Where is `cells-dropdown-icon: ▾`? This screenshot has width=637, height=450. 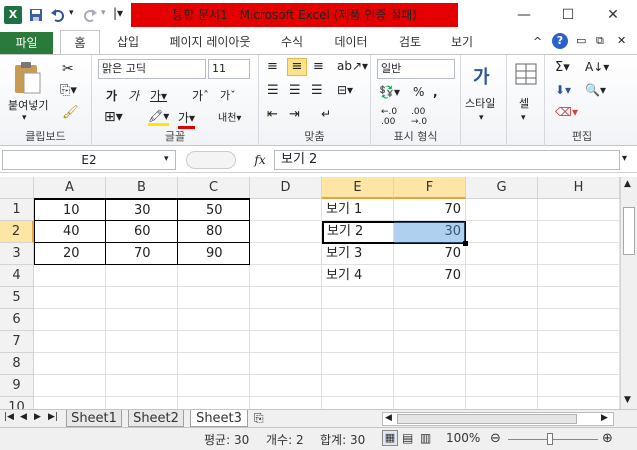
cells-dropdown-icon: ▾ is located at coordinates (523, 118).